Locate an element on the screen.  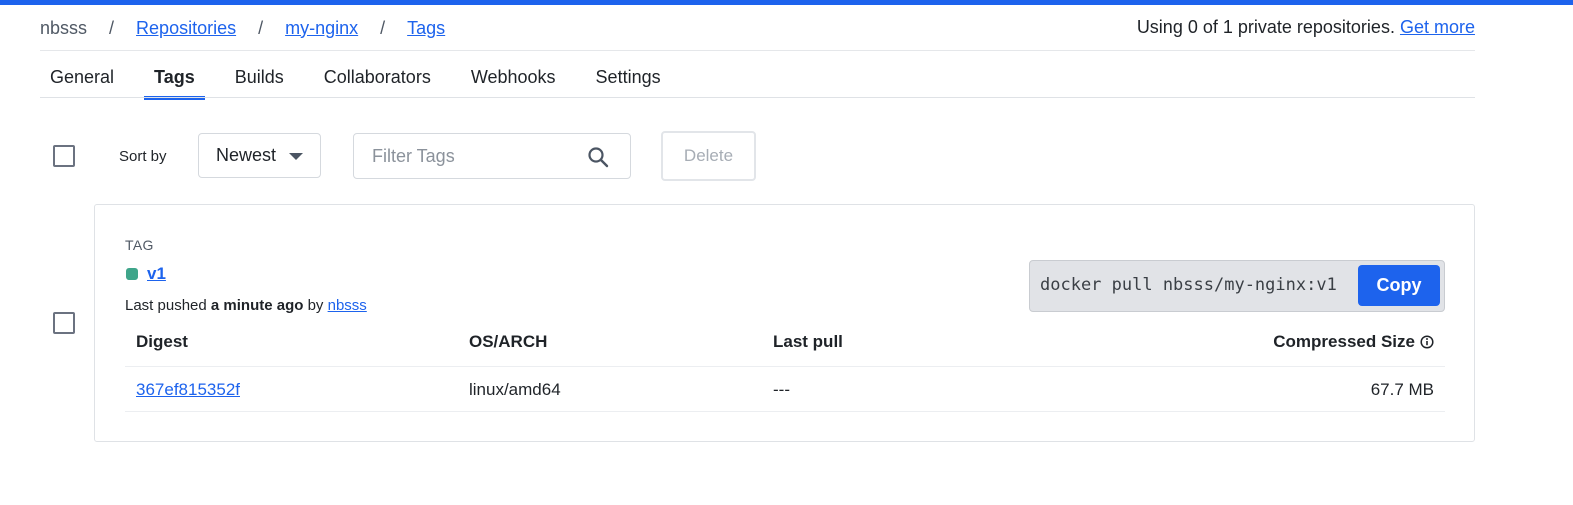
tab-tags: Tags is located at coordinates (174, 78).